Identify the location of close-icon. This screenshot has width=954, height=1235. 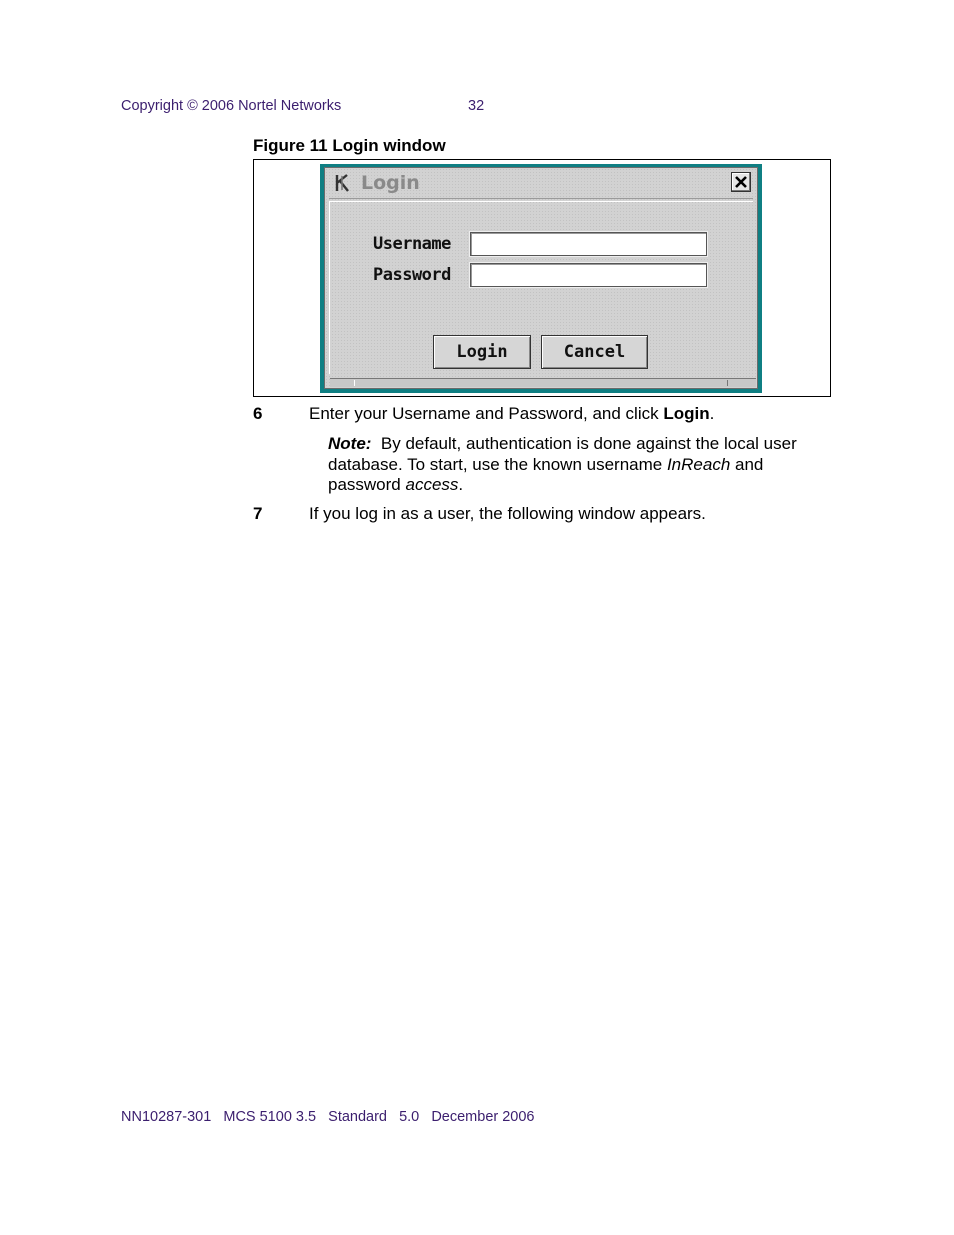
(741, 182).